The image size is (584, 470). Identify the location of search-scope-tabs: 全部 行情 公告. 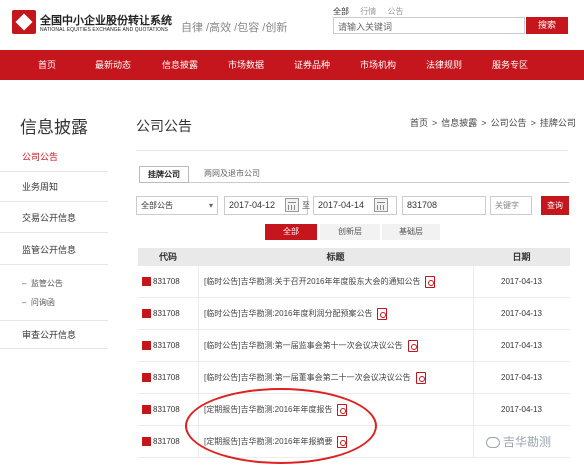
(372, 11).